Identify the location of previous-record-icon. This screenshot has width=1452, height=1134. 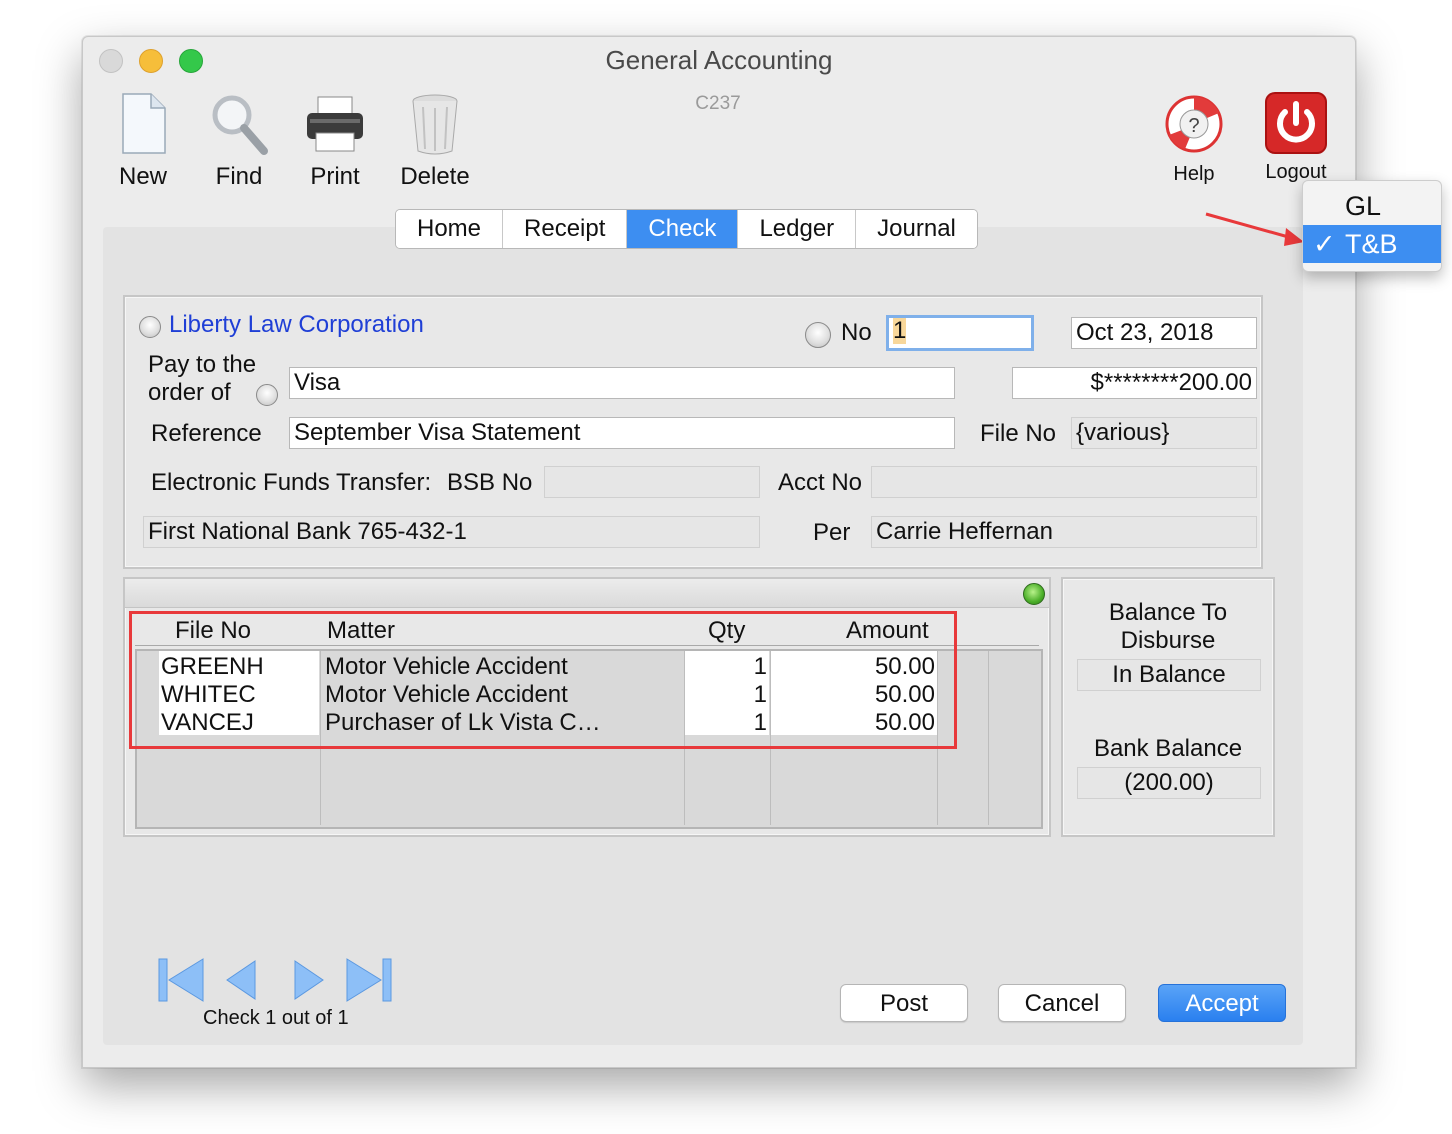
(241, 980).